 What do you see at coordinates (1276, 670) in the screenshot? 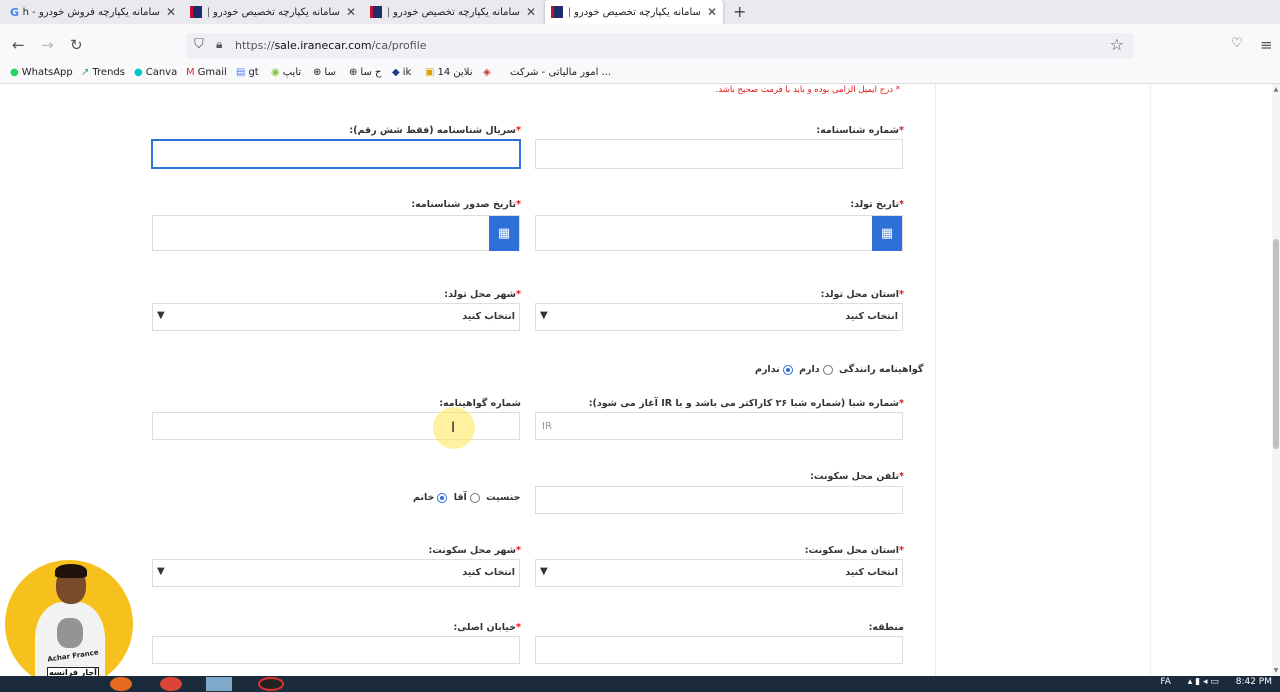
I see `scroll-down-icon: ▼` at bounding box center [1276, 670].